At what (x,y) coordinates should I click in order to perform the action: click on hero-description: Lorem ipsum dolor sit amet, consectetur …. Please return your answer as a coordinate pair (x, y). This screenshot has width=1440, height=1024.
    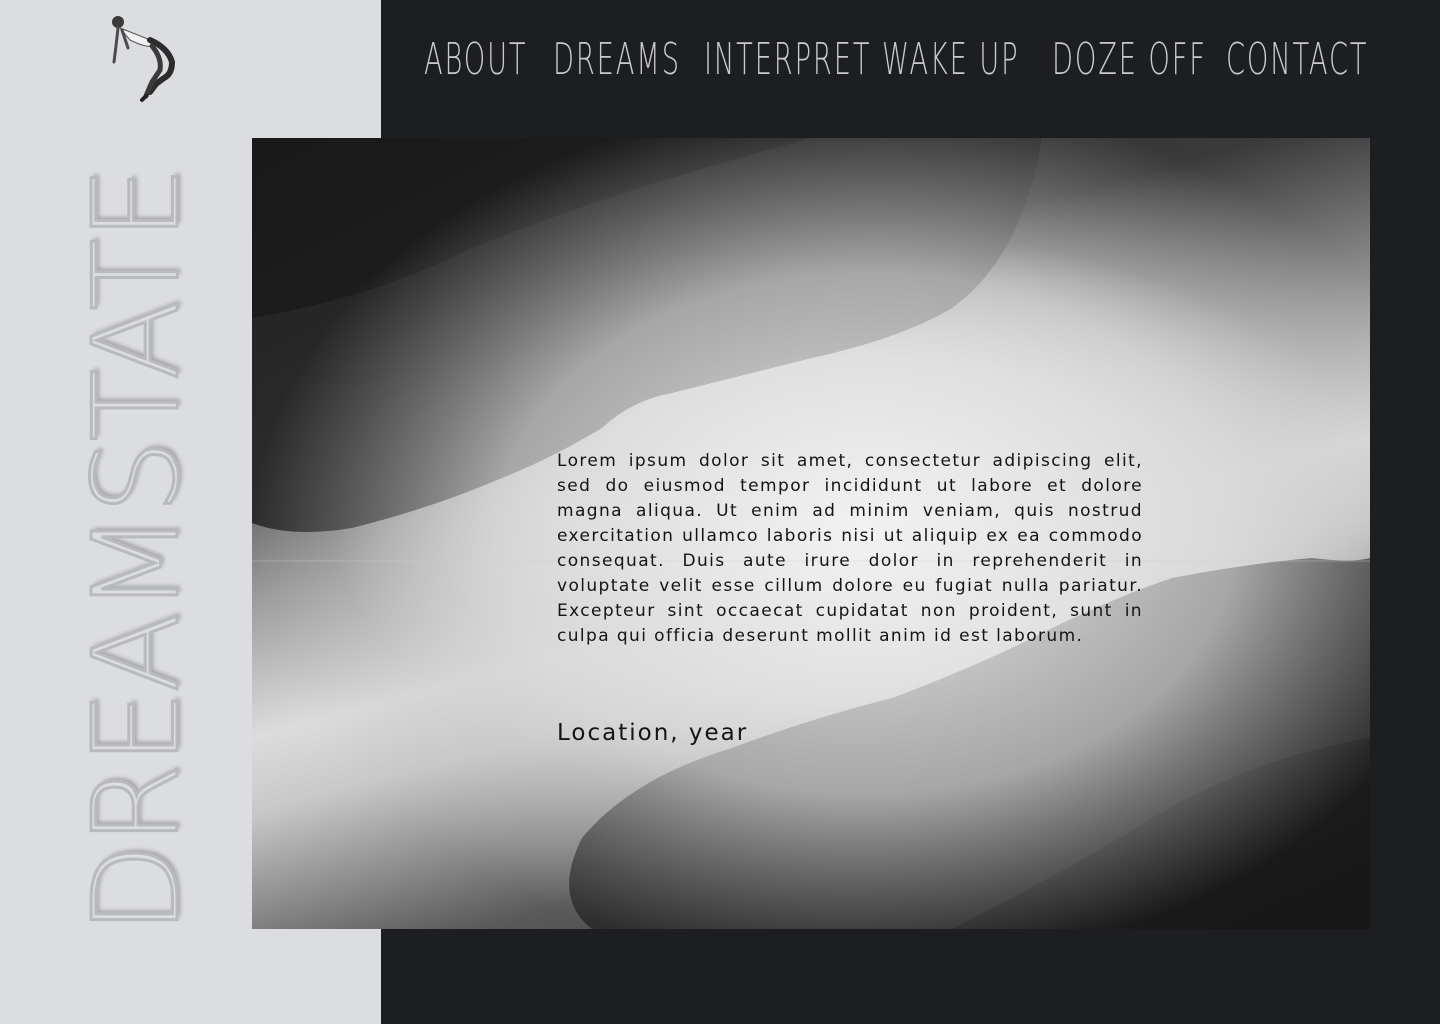
    Looking at the image, I should click on (850, 548).